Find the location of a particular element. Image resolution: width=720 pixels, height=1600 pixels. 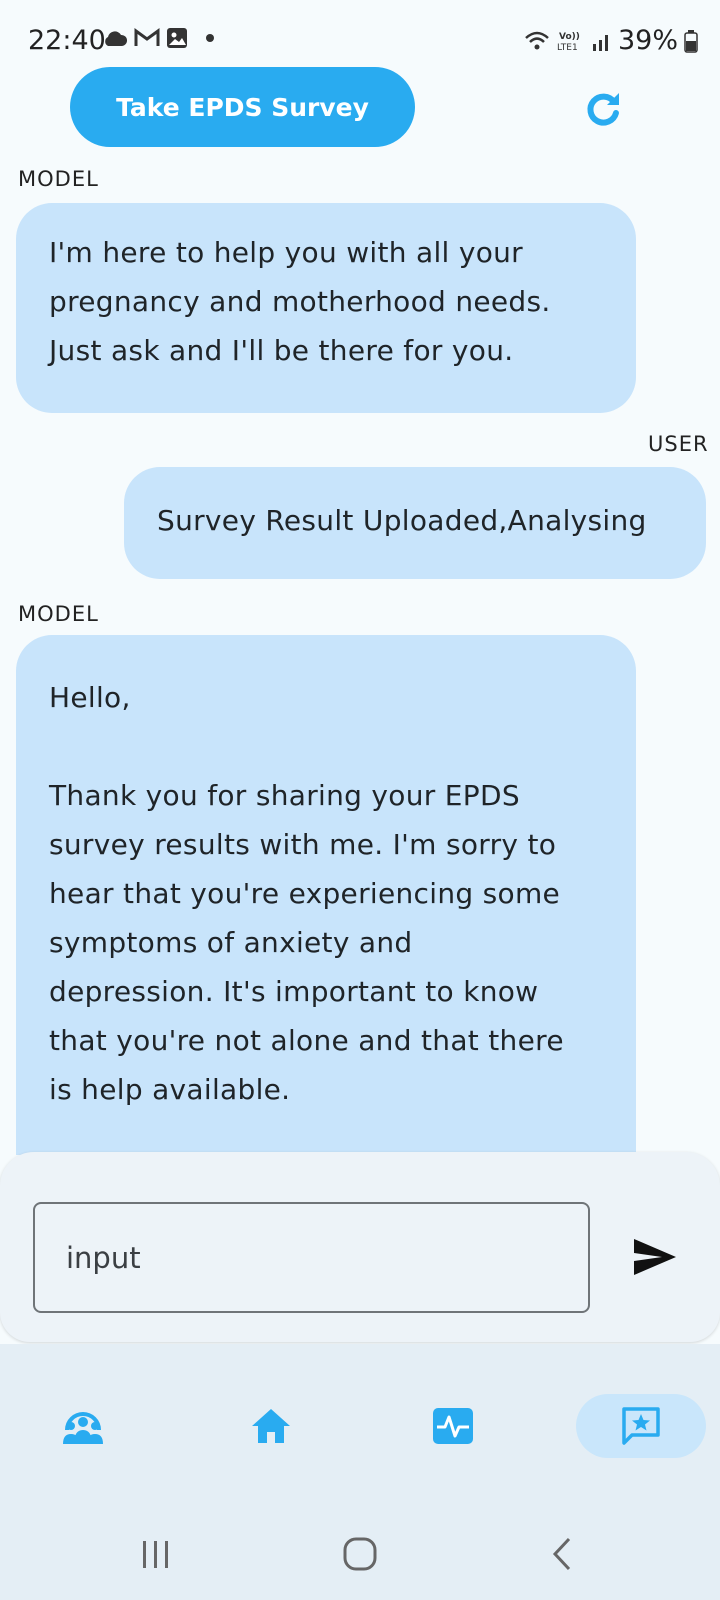

notification-icons is located at coordinates (158, 38).